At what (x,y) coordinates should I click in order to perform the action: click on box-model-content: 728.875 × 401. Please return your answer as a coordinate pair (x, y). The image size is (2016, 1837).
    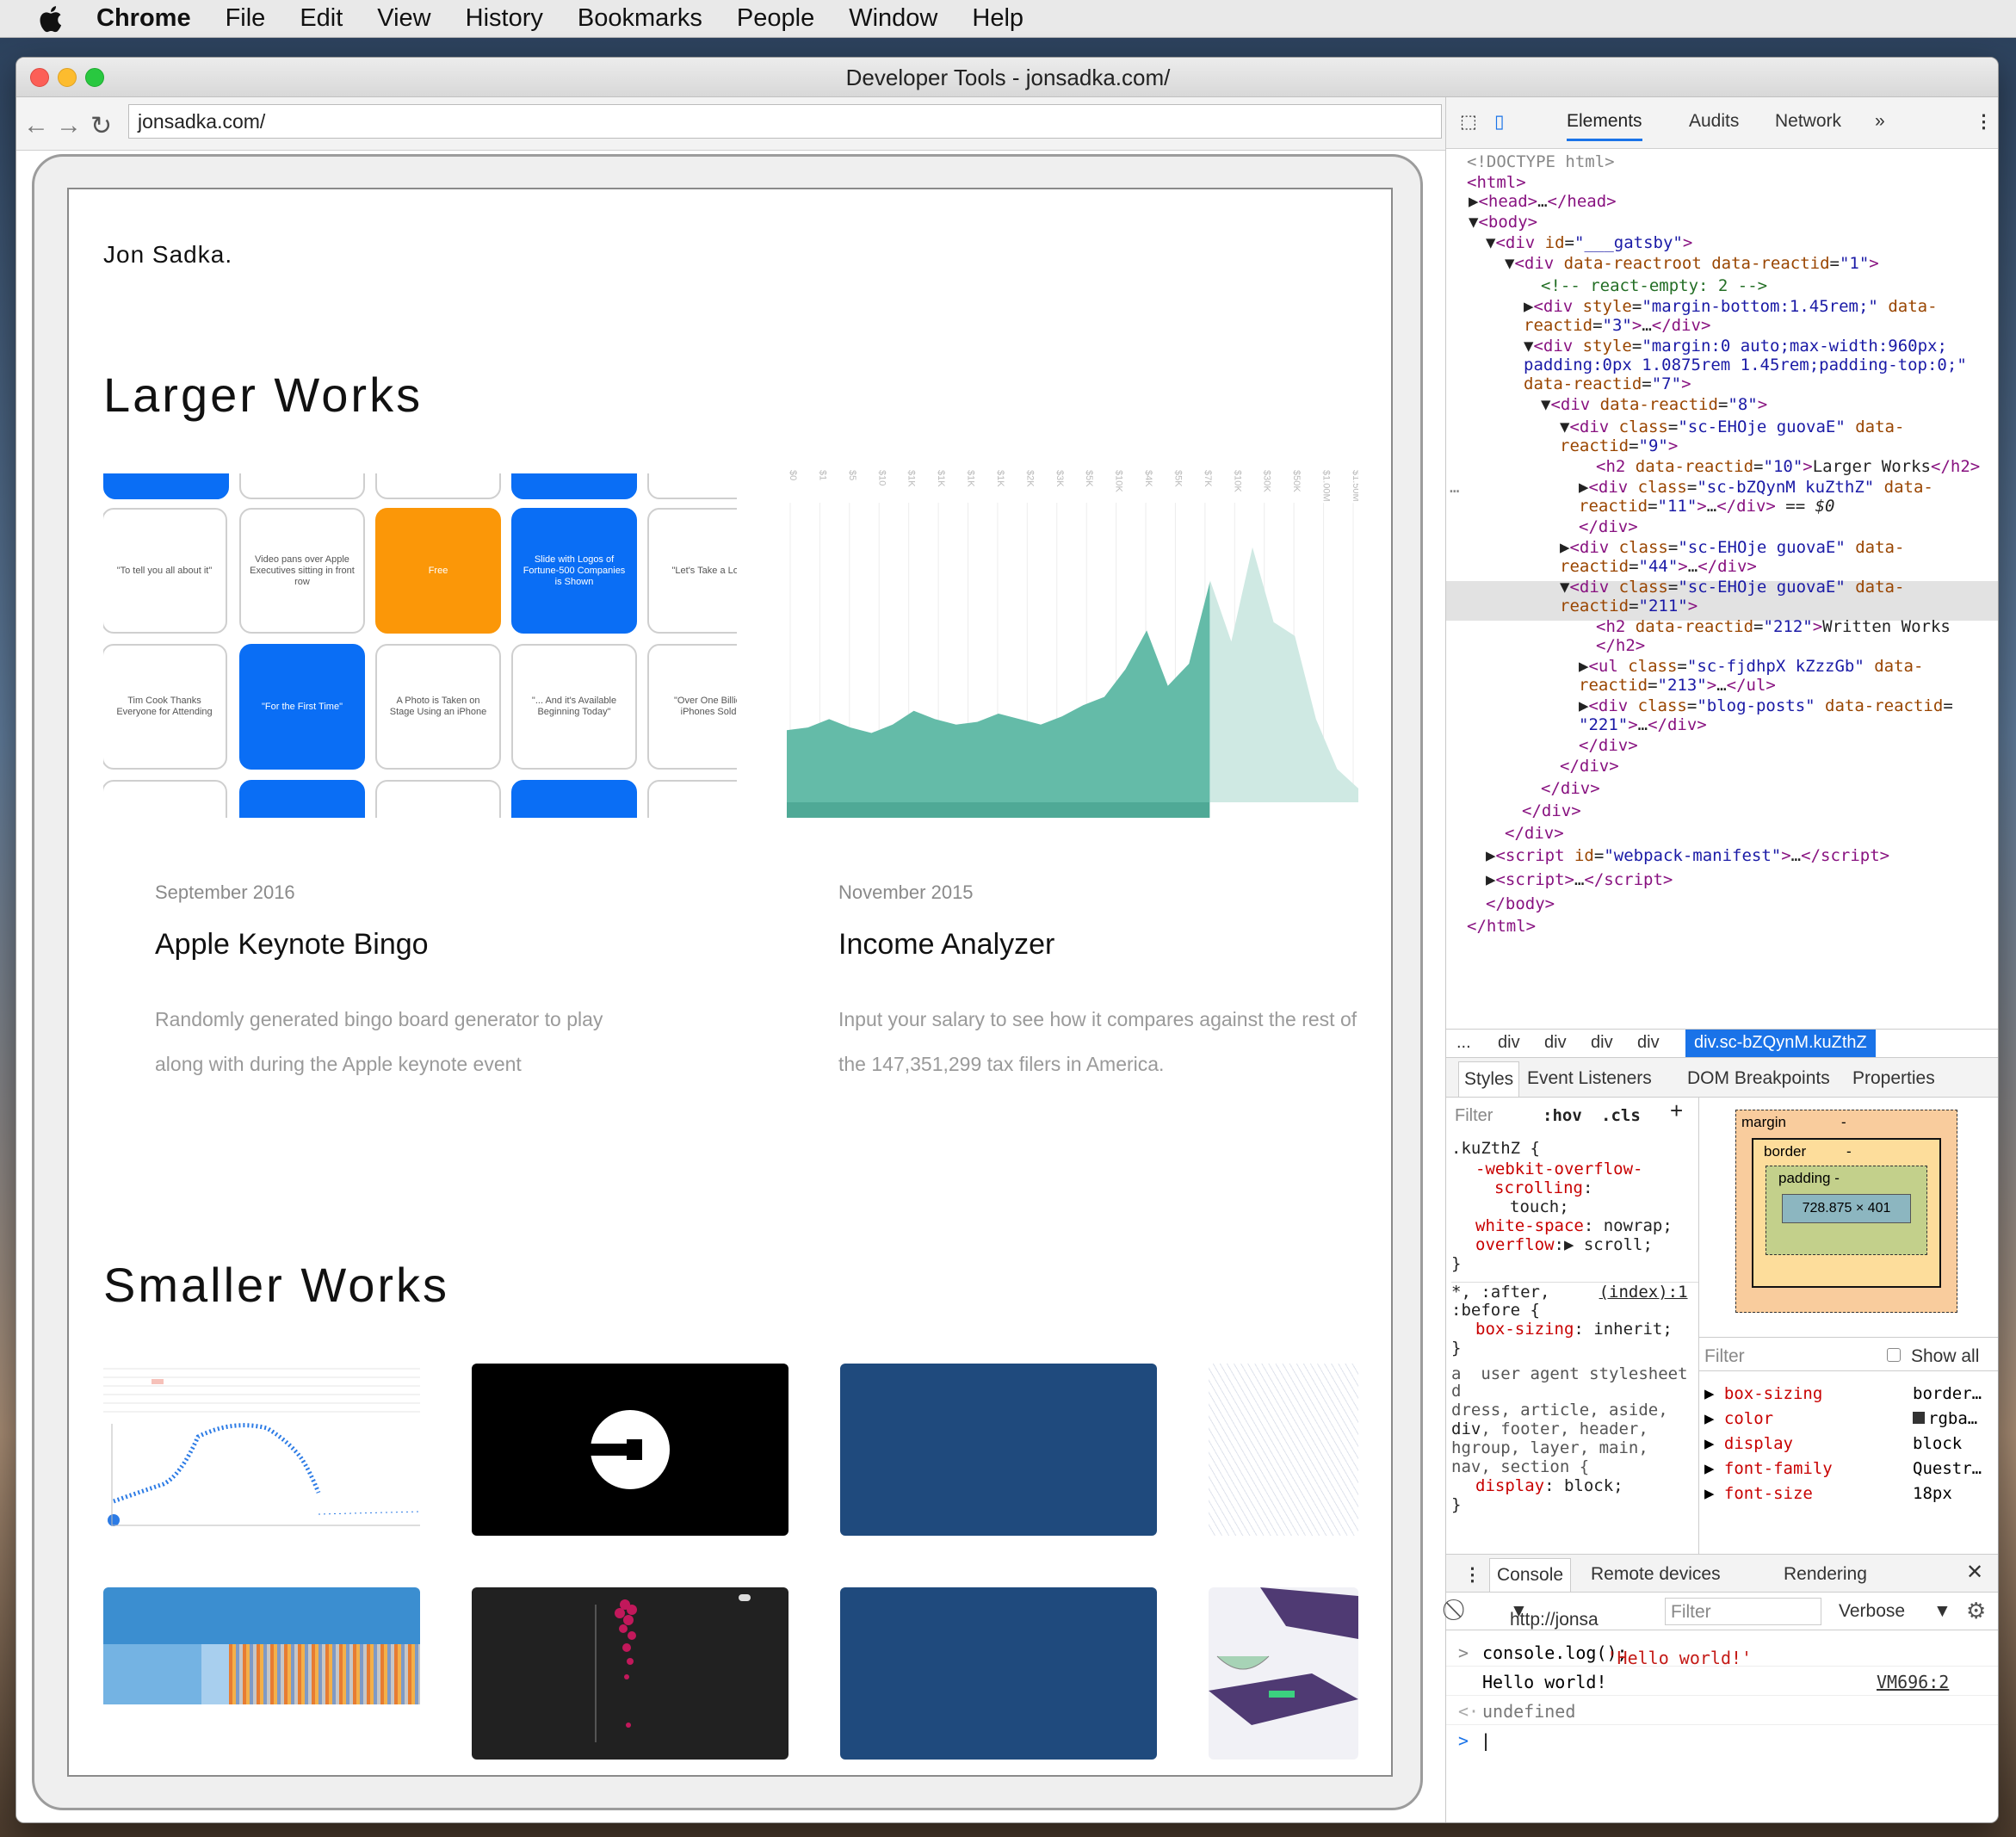
    Looking at the image, I should click on (1846, 1209).